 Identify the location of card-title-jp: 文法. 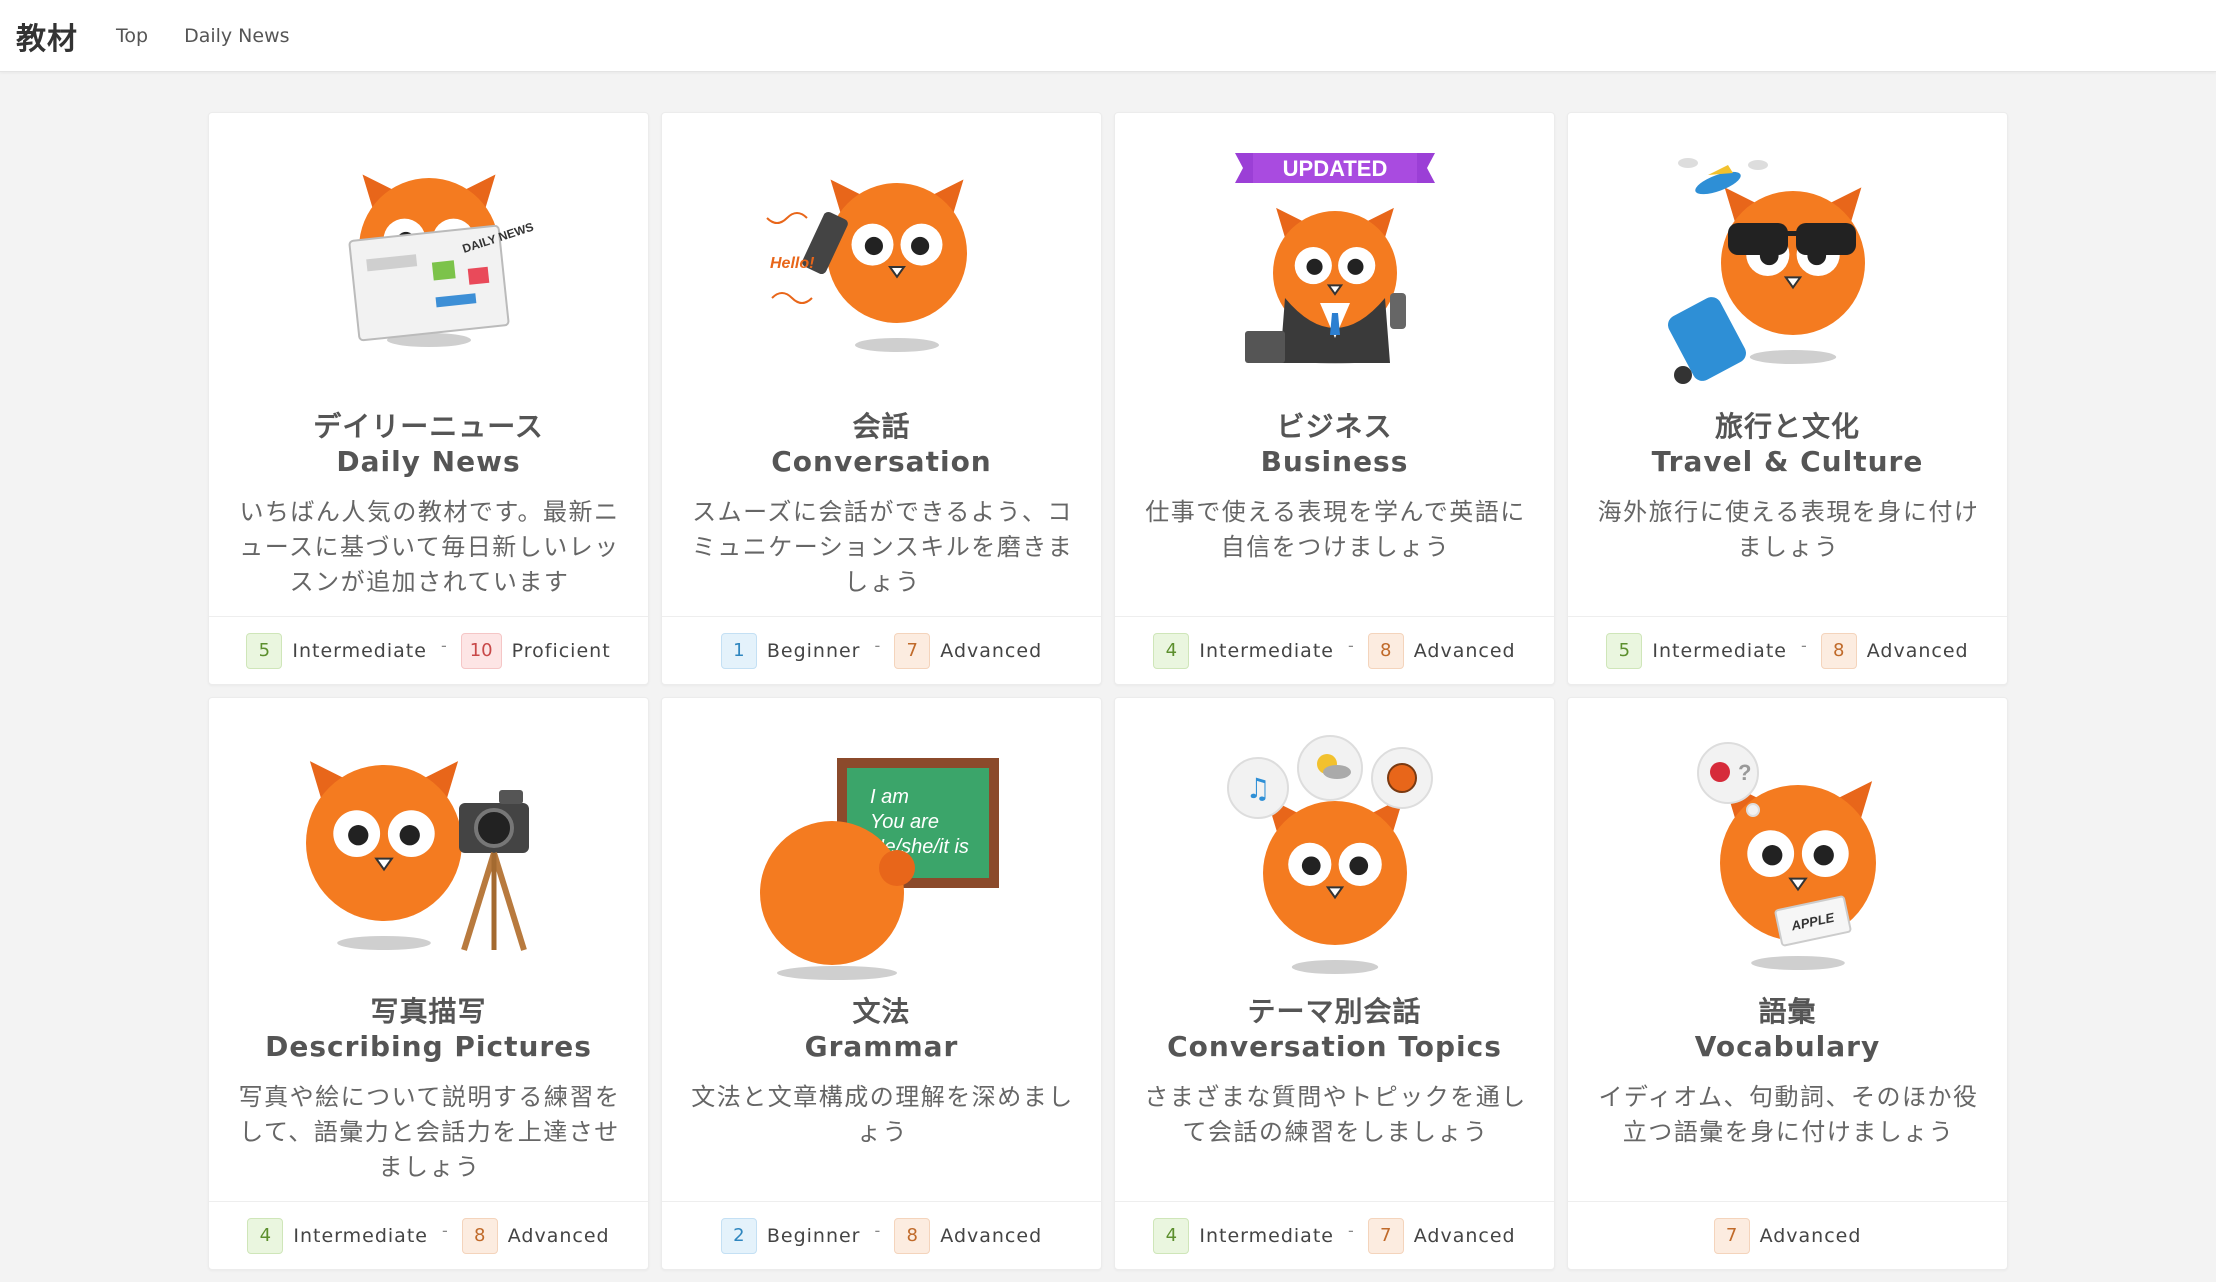
(881, 1011).